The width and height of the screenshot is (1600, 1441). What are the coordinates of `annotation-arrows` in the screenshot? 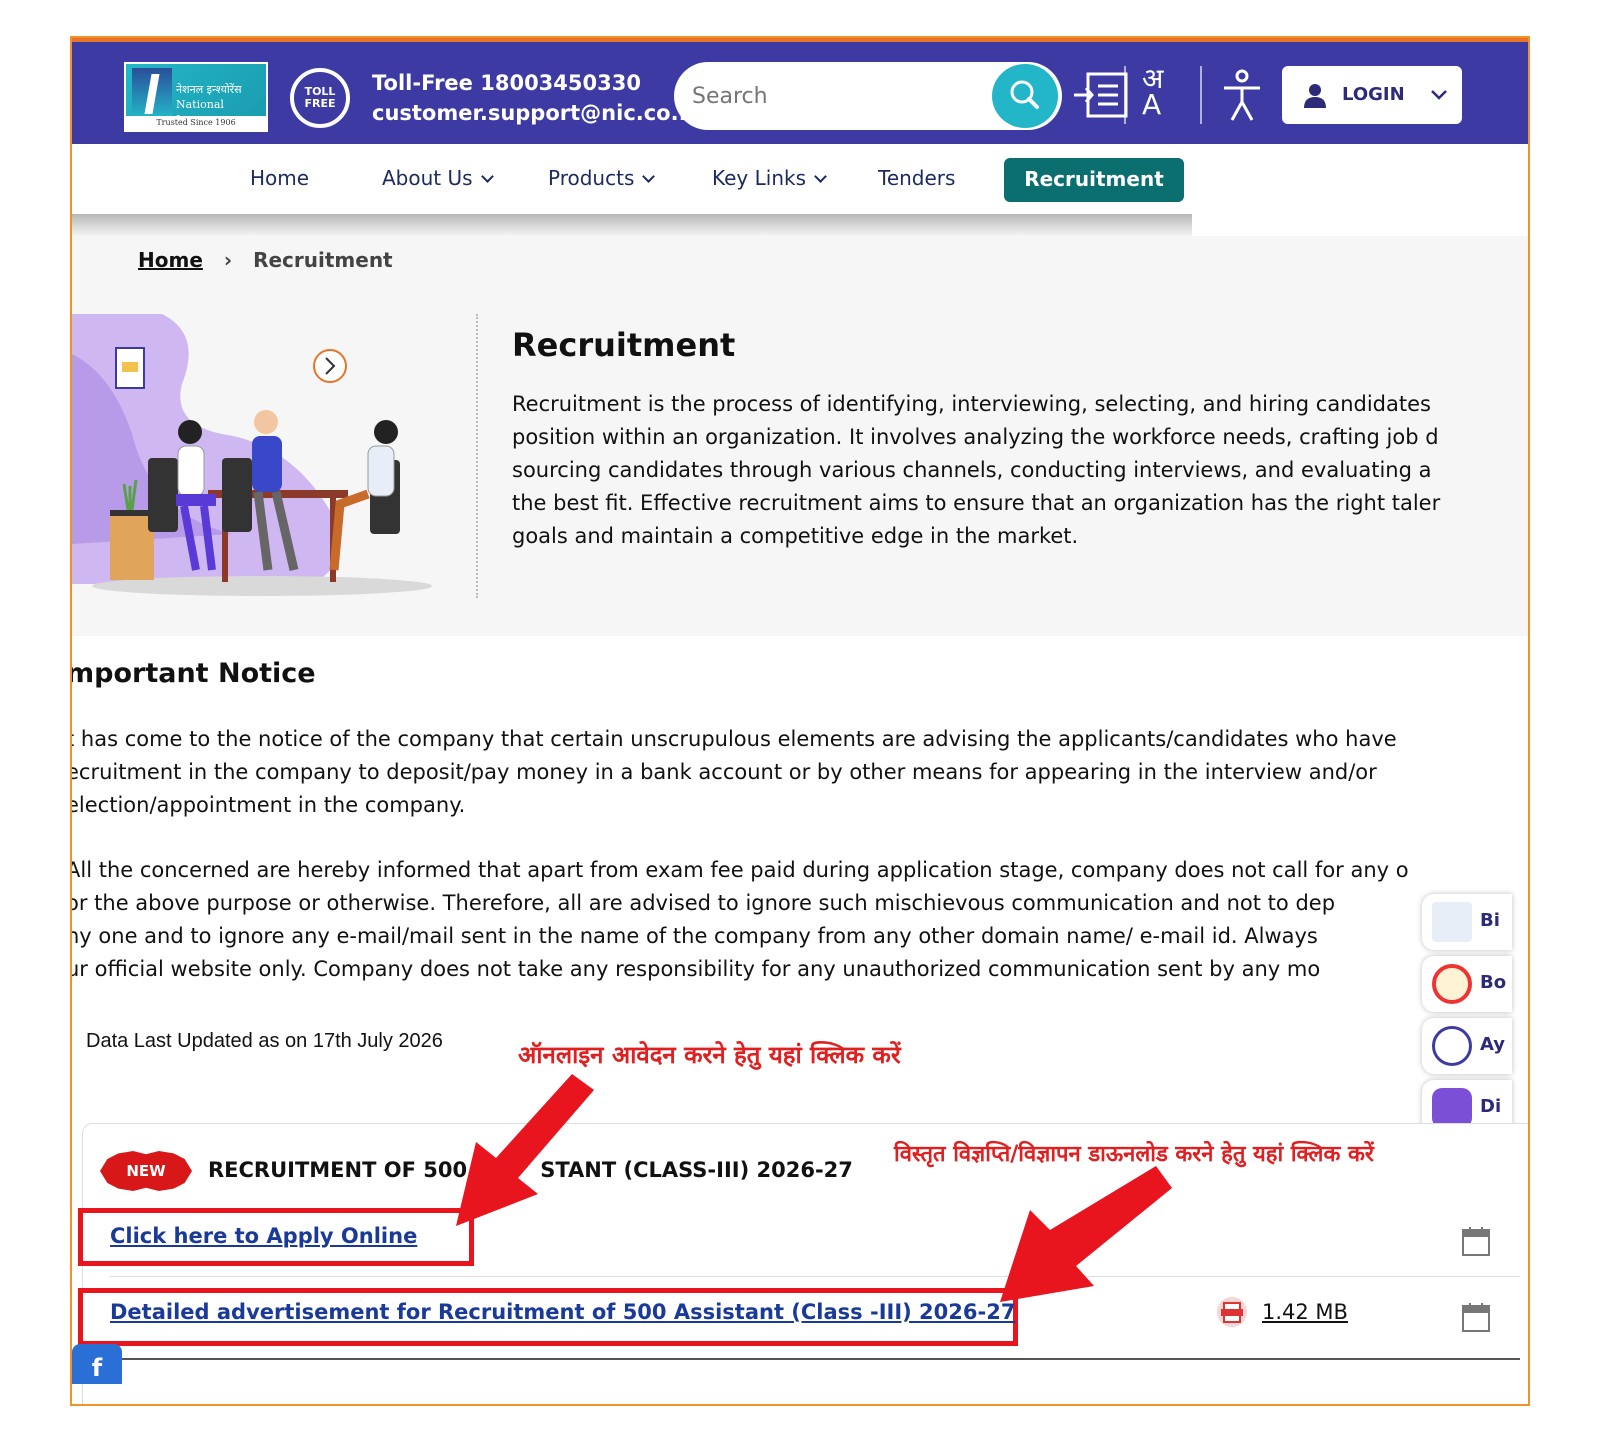 It's located at (814, 1188).